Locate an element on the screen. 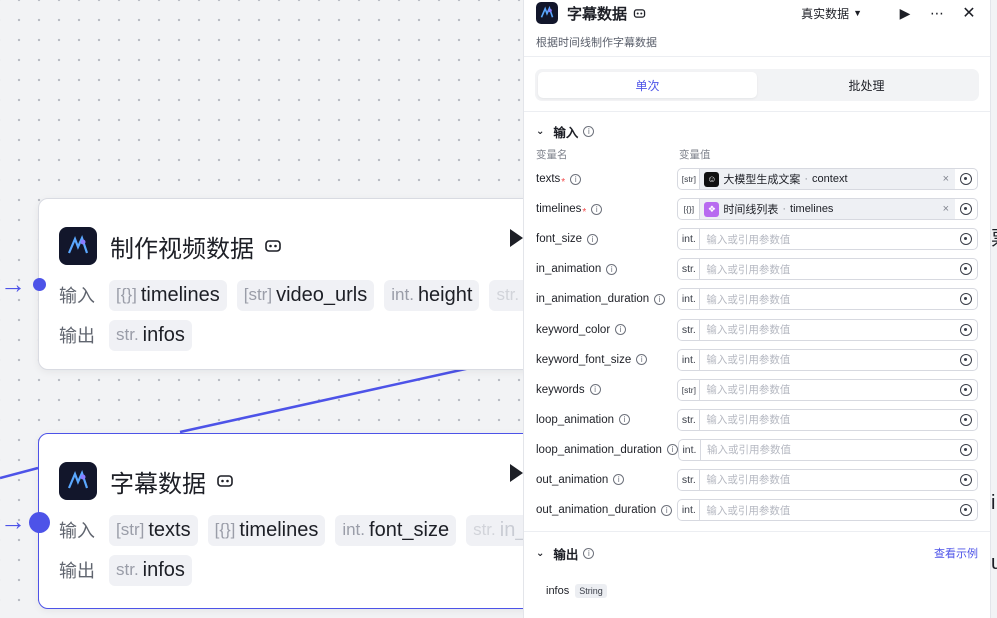  param-column-headers: 变量名 变量值 is located at coordinates (623, 154).